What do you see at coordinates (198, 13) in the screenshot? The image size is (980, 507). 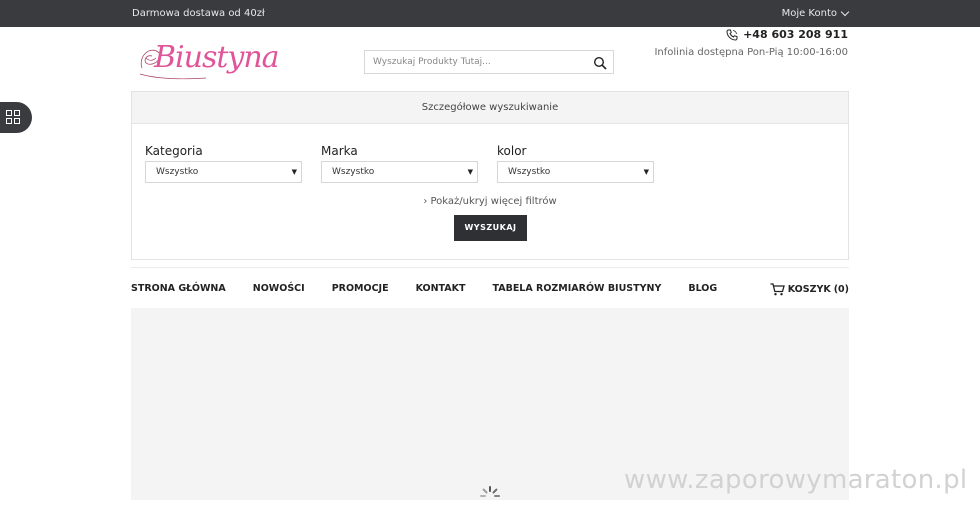 I see `free-shipping-text: Darmowa dostawa od 40zł` at bounding box center [198, 13].